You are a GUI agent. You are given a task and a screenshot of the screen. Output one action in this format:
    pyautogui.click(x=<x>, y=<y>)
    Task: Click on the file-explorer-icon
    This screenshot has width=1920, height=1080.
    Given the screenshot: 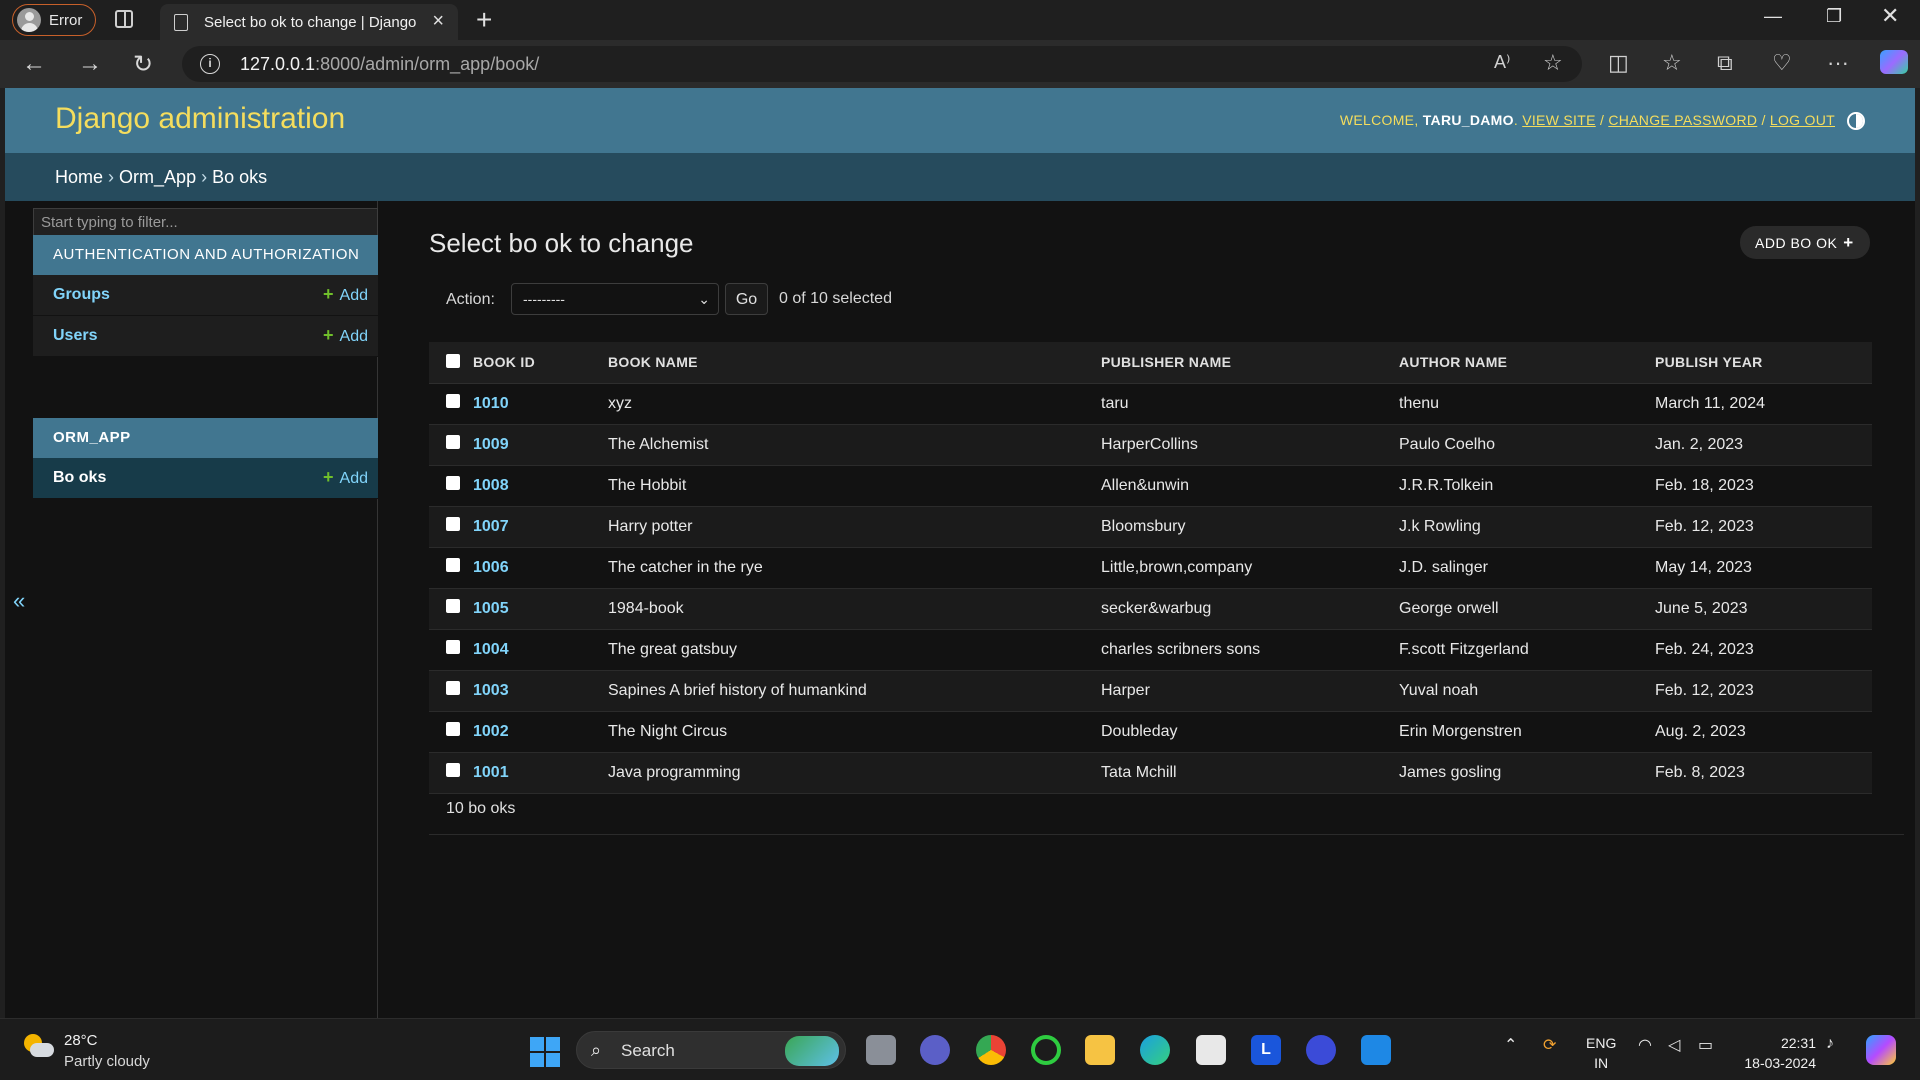 What is the action you would take?
    pyautogui.click(x=1100, y=1050)
    